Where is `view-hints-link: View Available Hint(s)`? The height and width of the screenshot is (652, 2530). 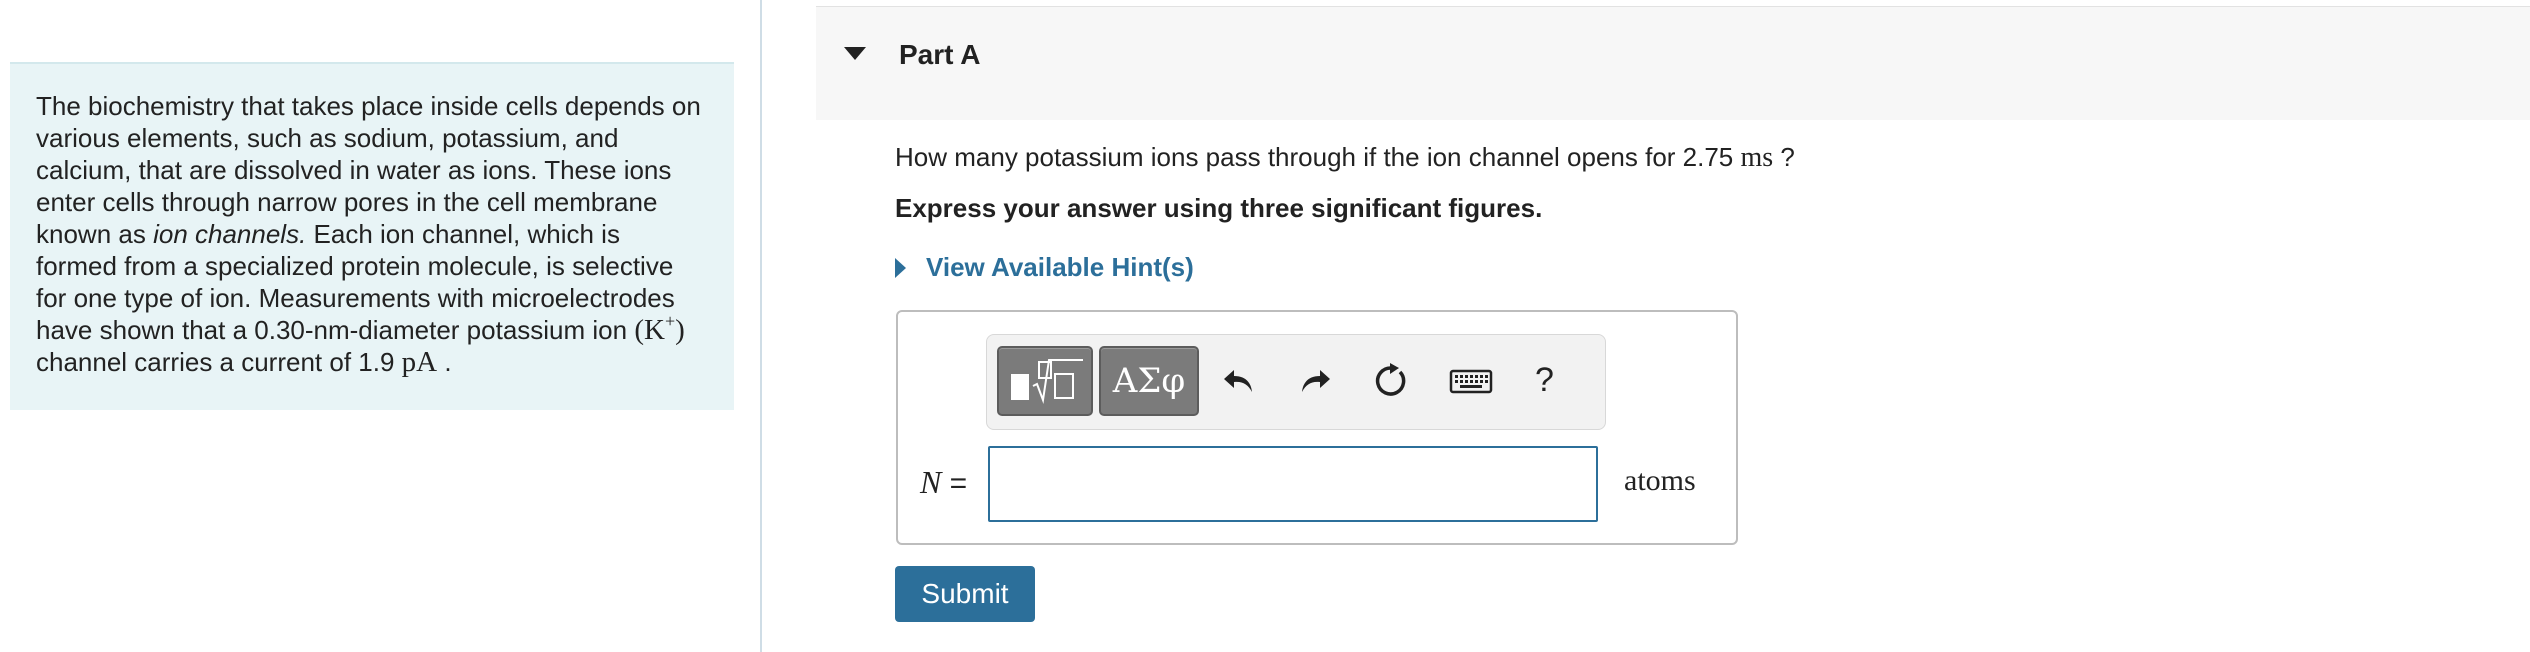
view-hints-link: View Available Hint(s) is located at coordinates (1044, 267).